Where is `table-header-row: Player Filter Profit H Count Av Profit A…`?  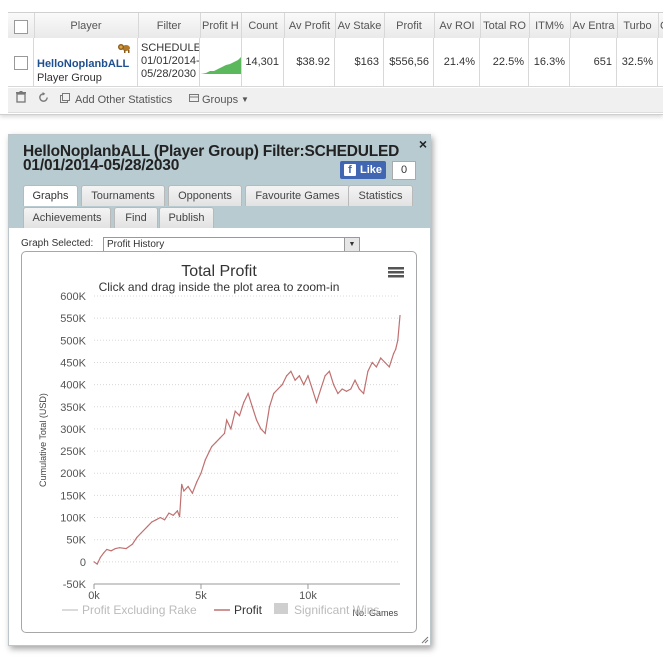 table-header-row: Player Filter Profit H Count Av Profit A… is located at coordinates (335, 26).